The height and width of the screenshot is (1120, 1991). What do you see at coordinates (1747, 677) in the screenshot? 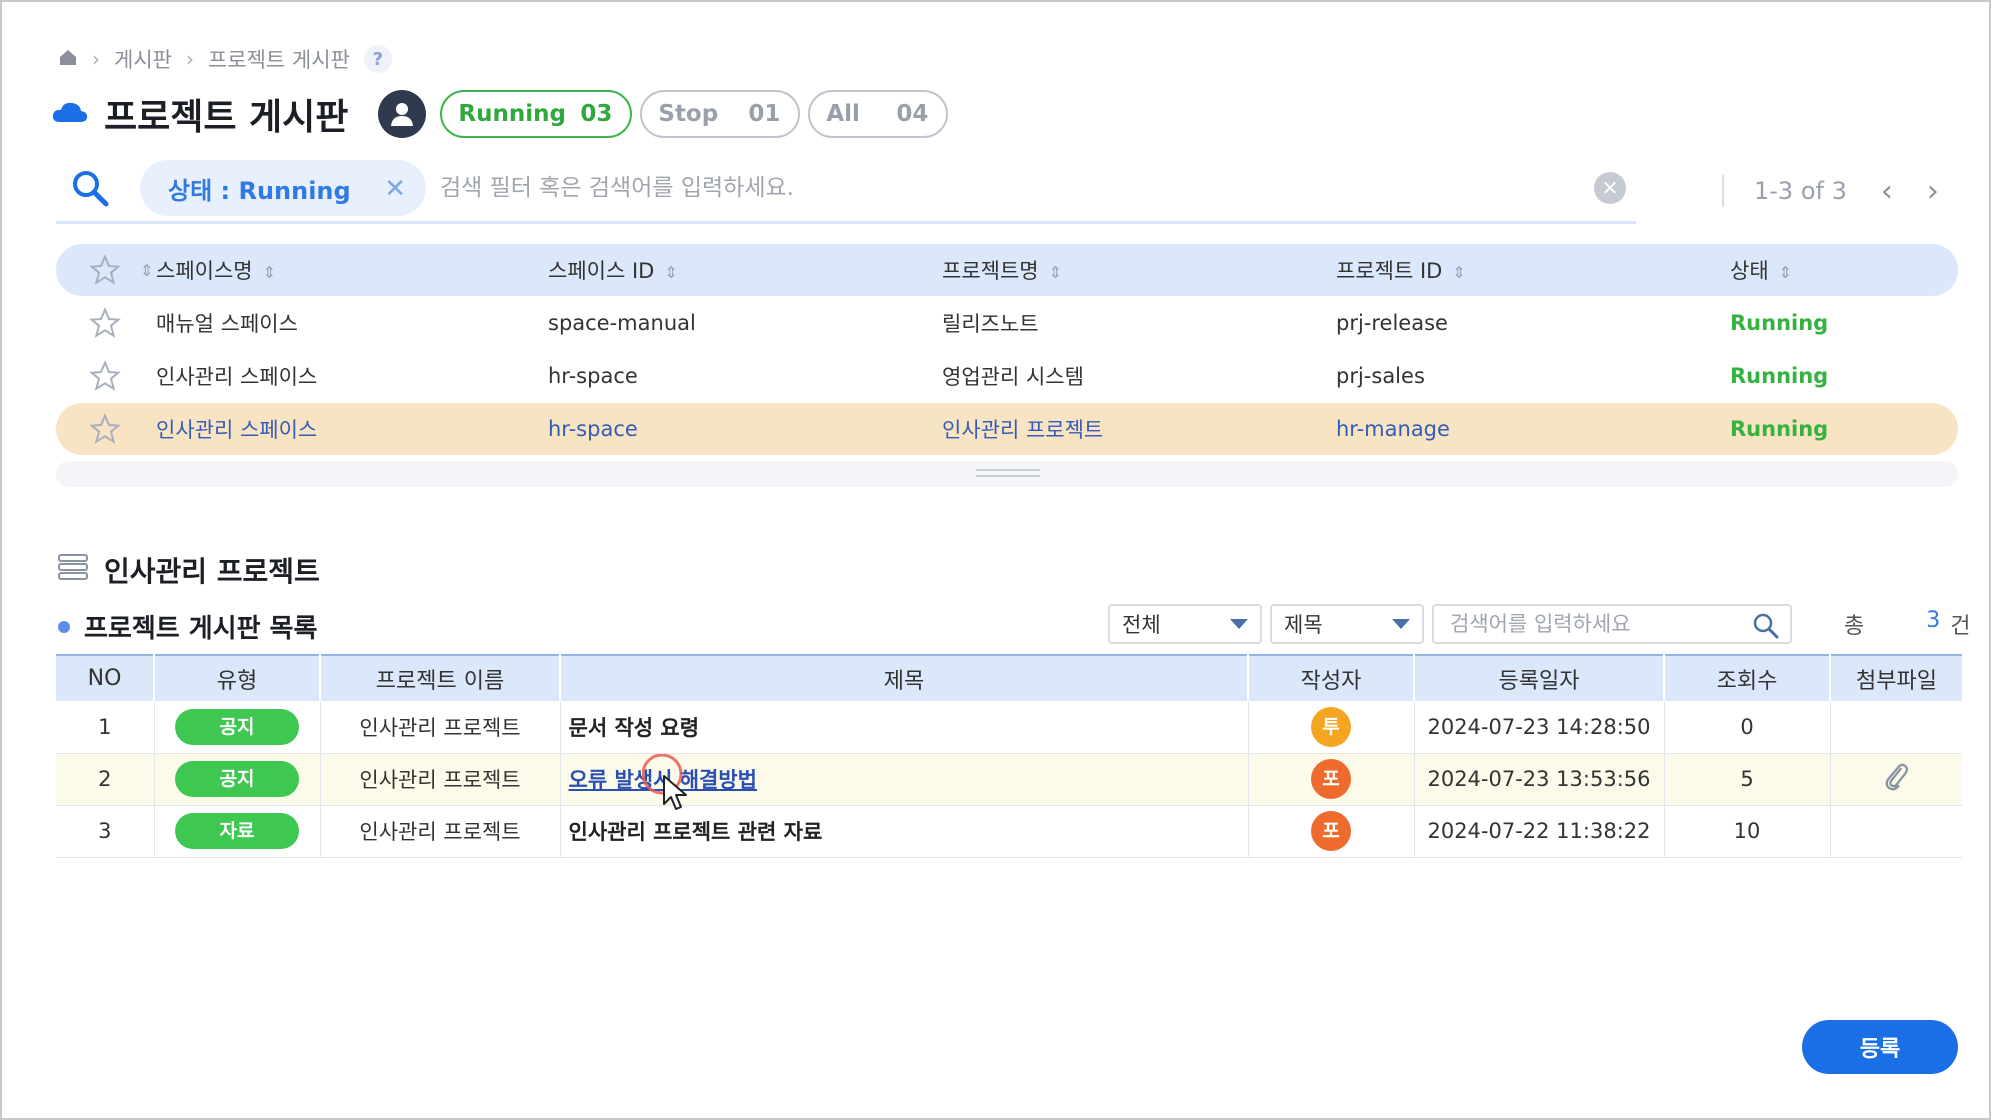
I see `column-header: 조회수` at bounding box center [1747, 677].